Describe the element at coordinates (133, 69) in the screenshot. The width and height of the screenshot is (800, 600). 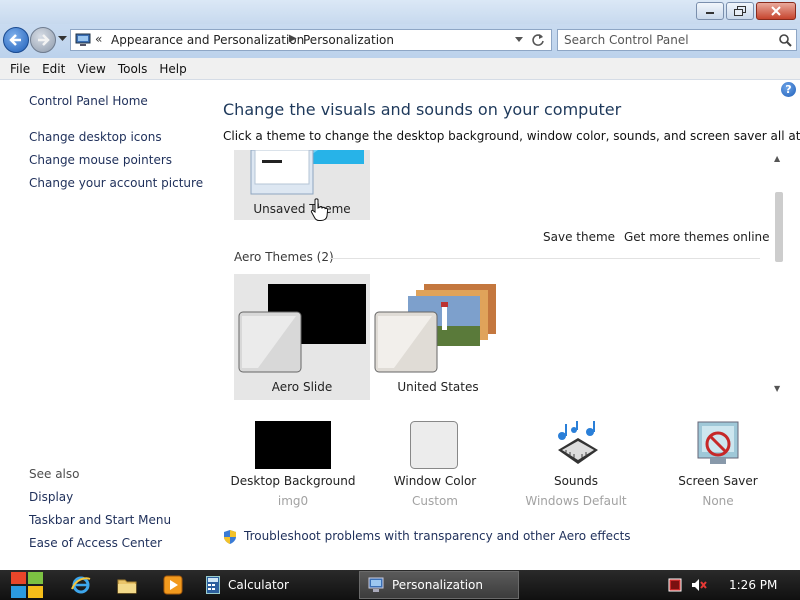
I see `menu-tools: Tools` at that location.